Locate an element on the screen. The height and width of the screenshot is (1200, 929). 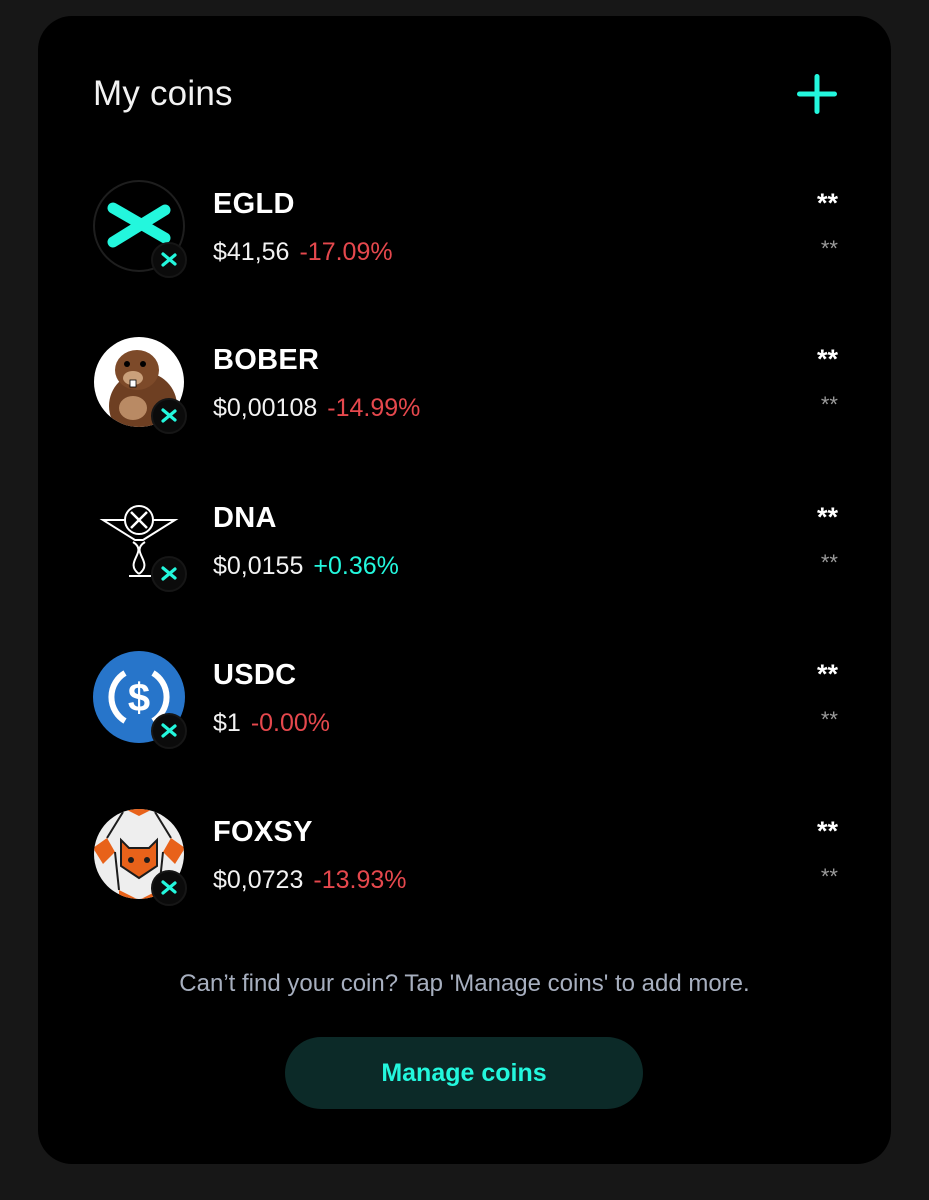
coin-price-line: $41,56 -17.09% is located at coordinates (303, 252).